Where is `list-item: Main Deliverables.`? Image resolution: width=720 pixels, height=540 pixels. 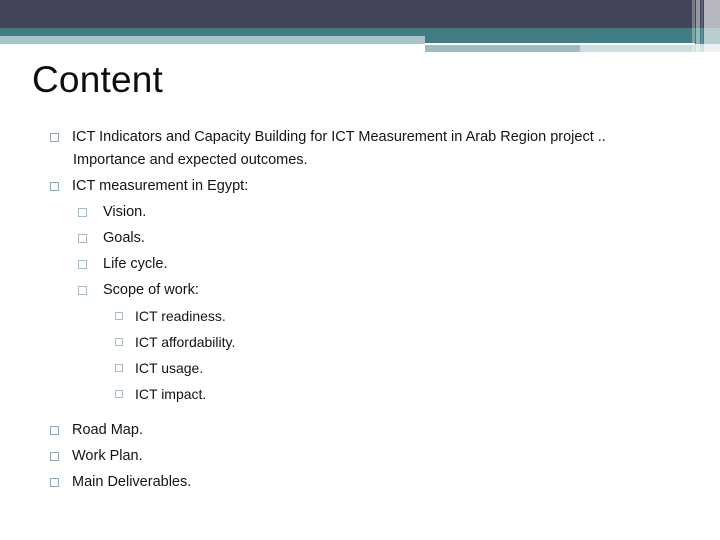
list-item: Main Deliverables. is located at coordinates (360, 484).